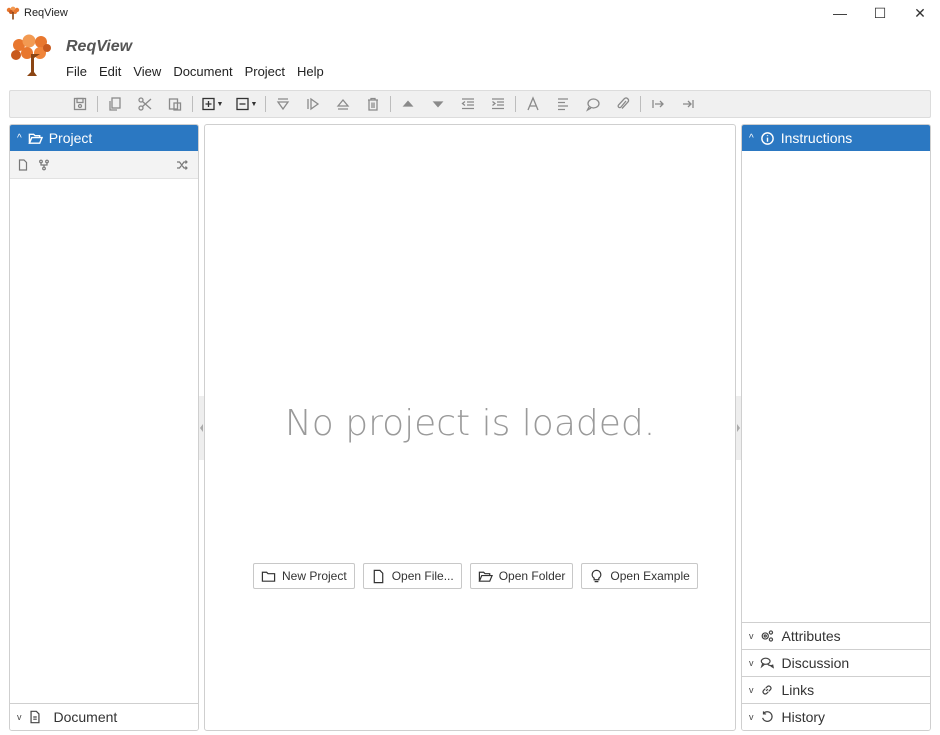 The width and height of the screenshot is (940, 735). What do you see at coordinates (767, 138) in the screenshot?
I see `info-icon` at bounding box center [767, 138].